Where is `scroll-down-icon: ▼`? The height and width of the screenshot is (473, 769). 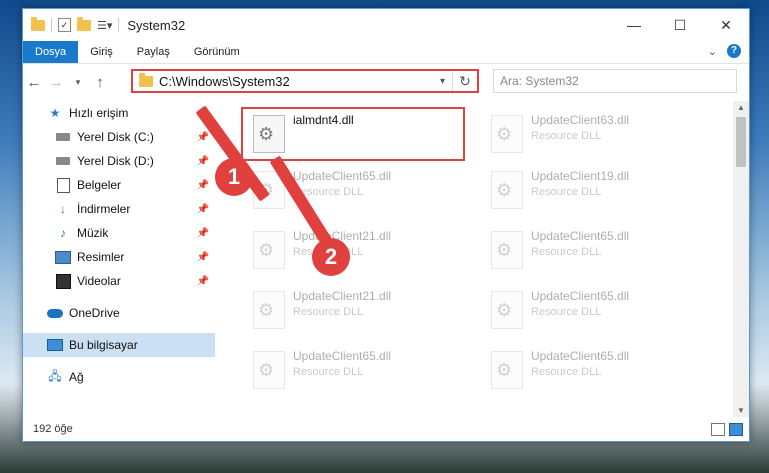 scroll-down-icon: ▼ is located at coordinates (741, 410).